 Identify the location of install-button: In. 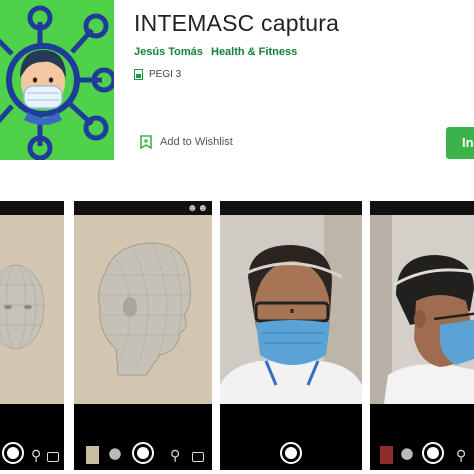
(460, 143).